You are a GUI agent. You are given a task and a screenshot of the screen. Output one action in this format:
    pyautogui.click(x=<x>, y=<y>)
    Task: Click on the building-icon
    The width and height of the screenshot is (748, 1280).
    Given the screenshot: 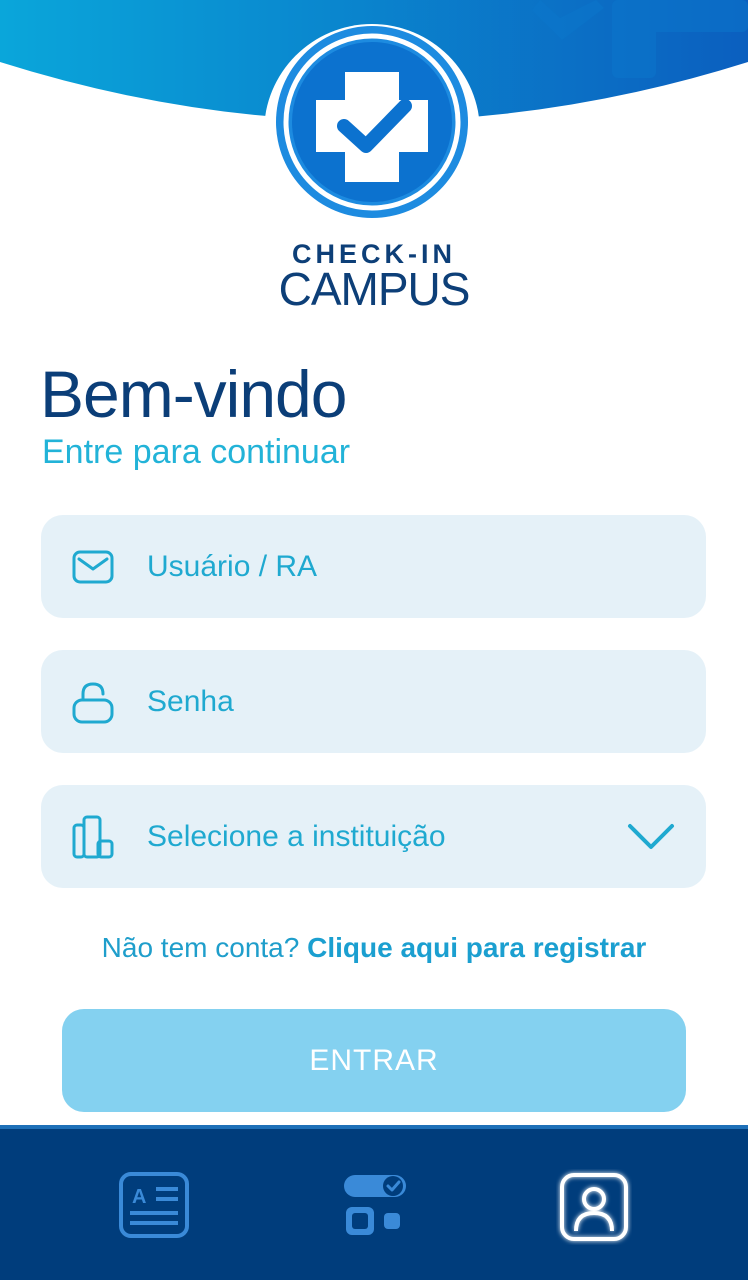 What is the action you would take?
    pyautogui.click(x=93, y=837)
    